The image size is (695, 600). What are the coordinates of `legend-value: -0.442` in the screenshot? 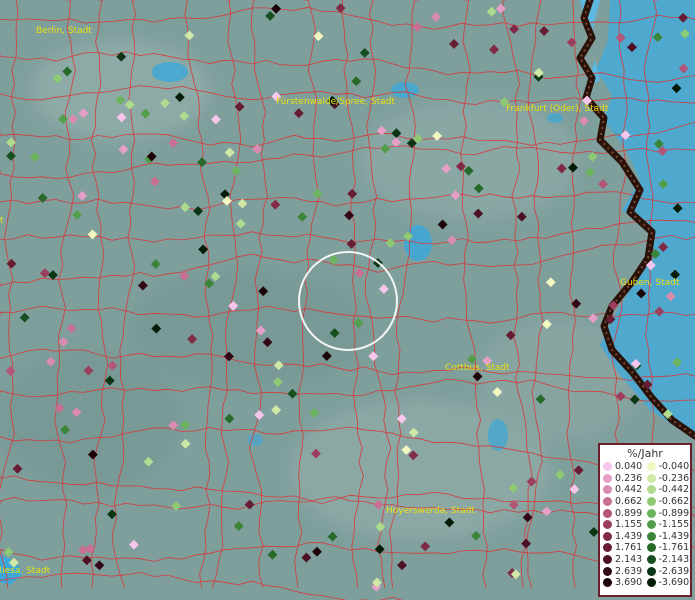 It's located at (674, 490).